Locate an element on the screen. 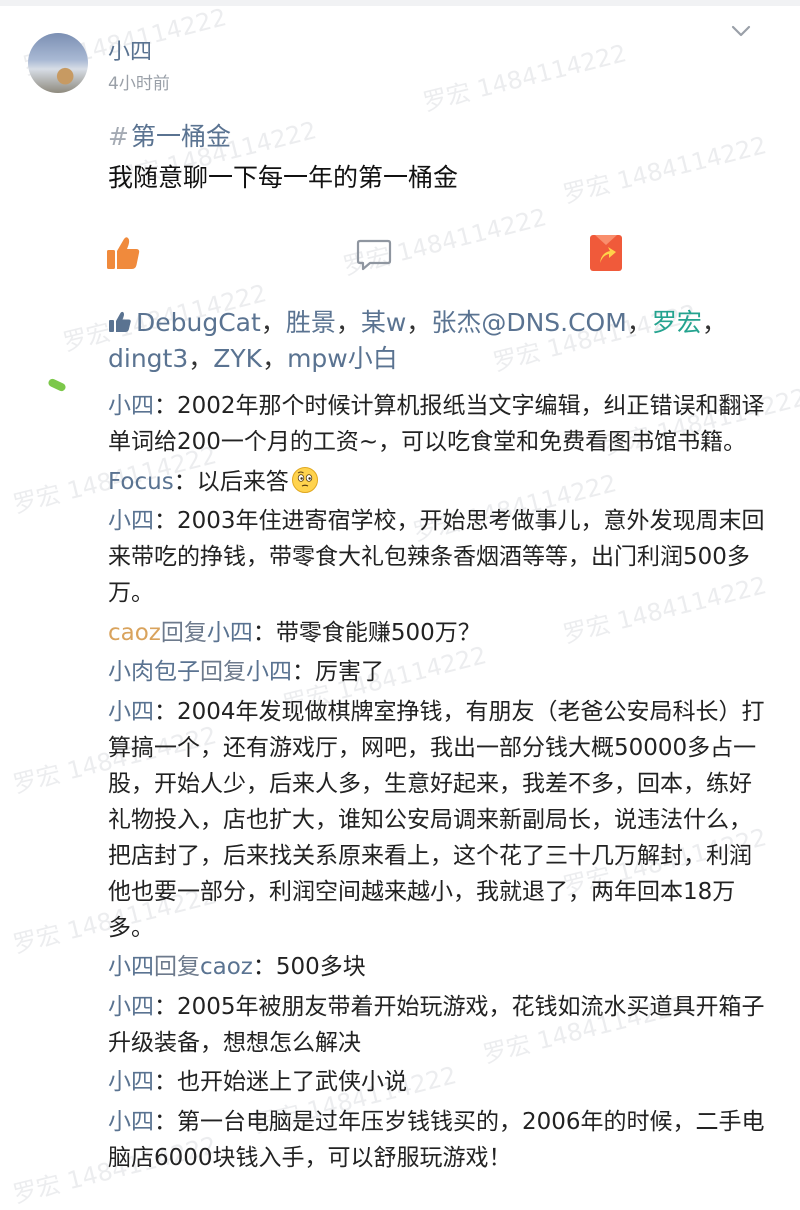 Image resolution: width=800 pixels, height=1210 pixels. reply-target: caoz is located at coordinates (226, 967).